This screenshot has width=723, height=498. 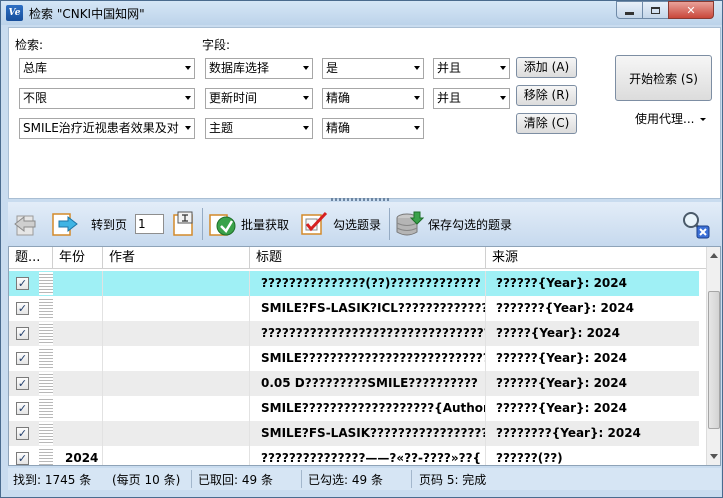 I want to click on query-select-1: 总库, so click(x=107, y=68).